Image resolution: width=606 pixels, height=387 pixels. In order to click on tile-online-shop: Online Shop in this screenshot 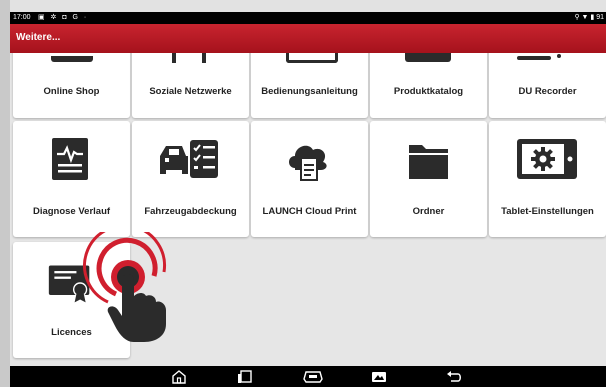, I will do `click(71, 85)`.